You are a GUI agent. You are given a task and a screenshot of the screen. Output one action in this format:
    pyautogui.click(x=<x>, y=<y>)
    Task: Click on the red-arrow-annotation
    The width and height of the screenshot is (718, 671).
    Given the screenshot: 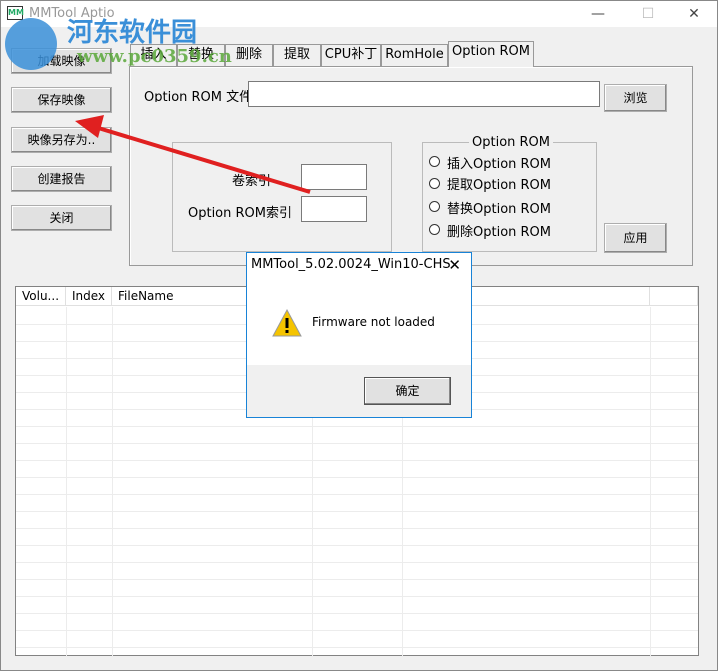 What is the action you would take?
    pyautogui.click(x=193, y=154)
    